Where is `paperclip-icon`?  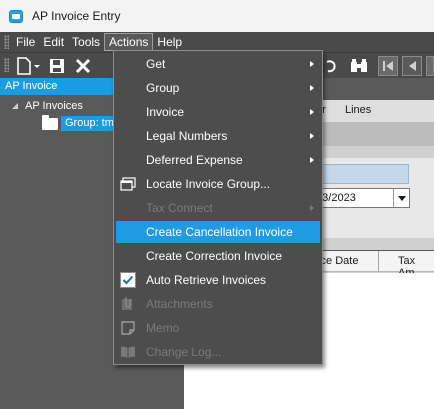
paperclip-icon is located at coordinates (128, 304).